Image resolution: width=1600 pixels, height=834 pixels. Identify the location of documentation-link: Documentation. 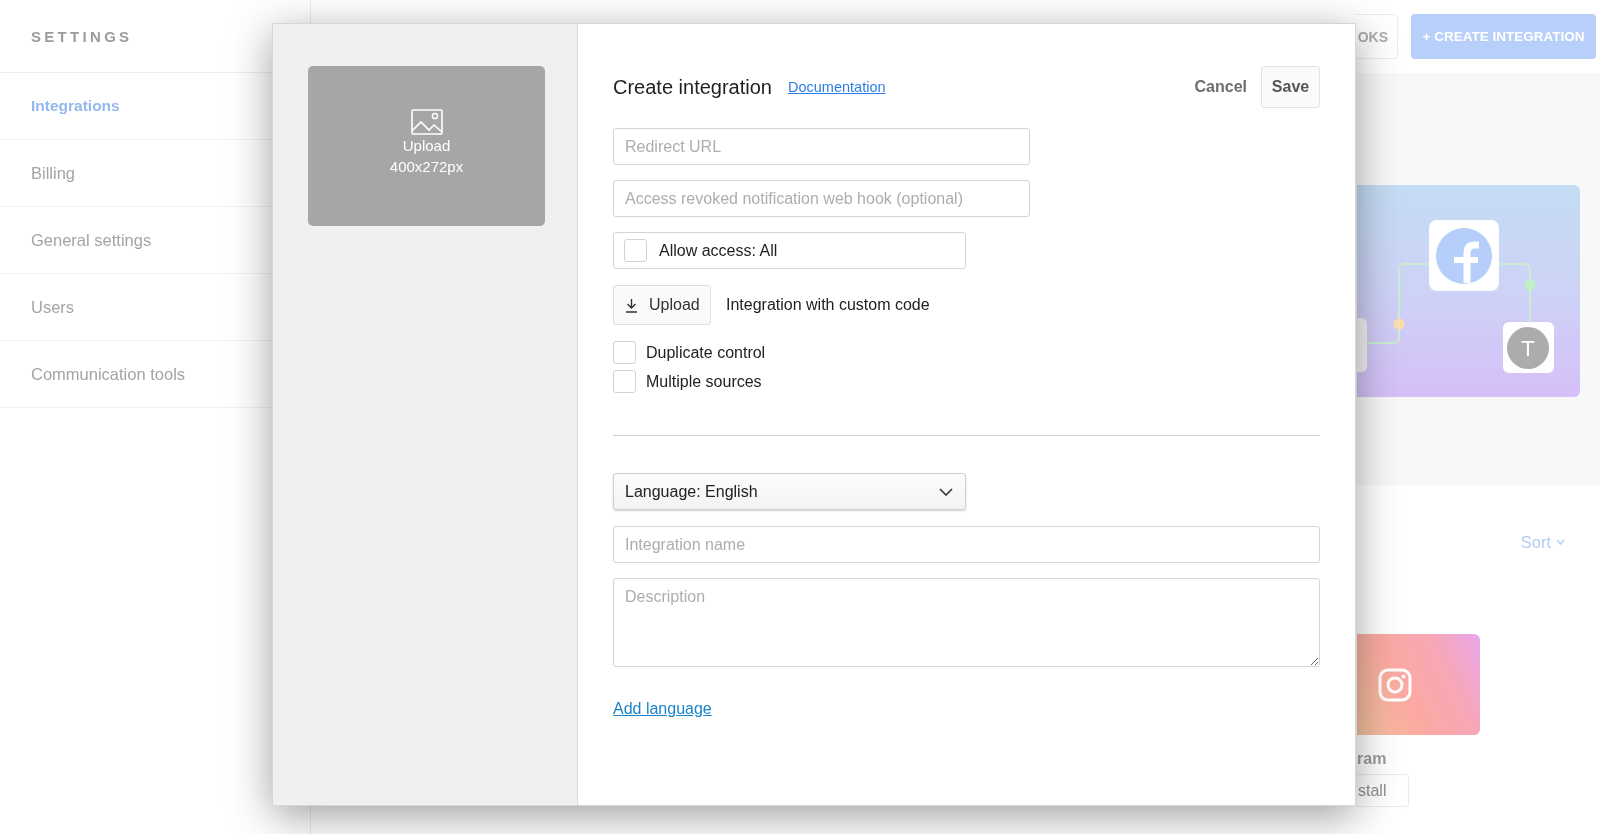
(837, 87).